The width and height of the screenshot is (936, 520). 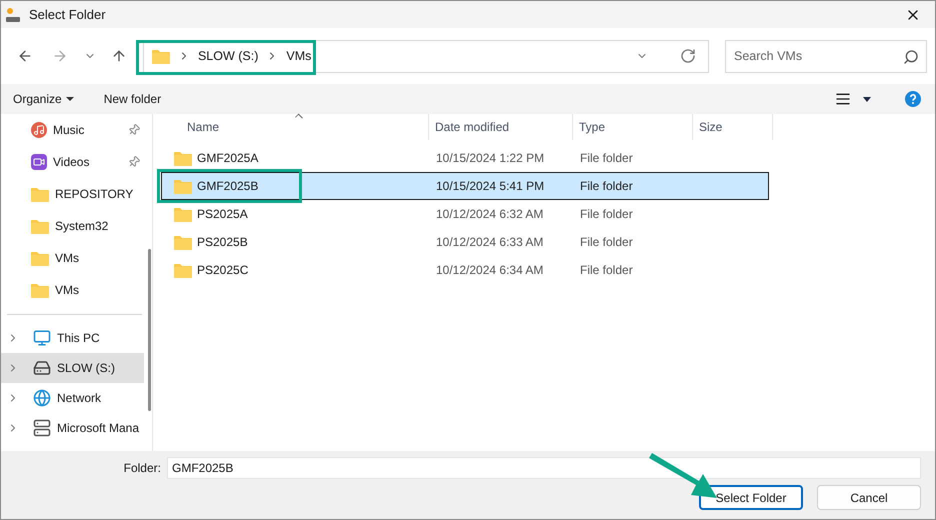 I want to click on sidebar-item: REPOSITORY, so click(x=74, y=194).